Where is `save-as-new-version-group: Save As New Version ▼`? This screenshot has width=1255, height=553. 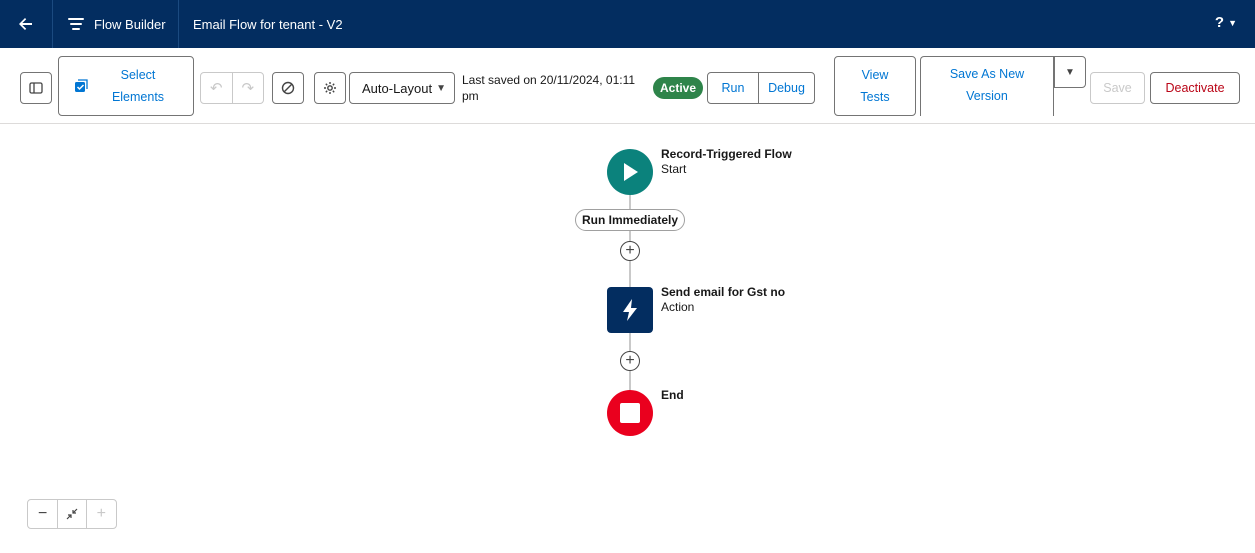
save-as-new-version-group: Save As New Version ▼ is located at coordinates (1003, 86).